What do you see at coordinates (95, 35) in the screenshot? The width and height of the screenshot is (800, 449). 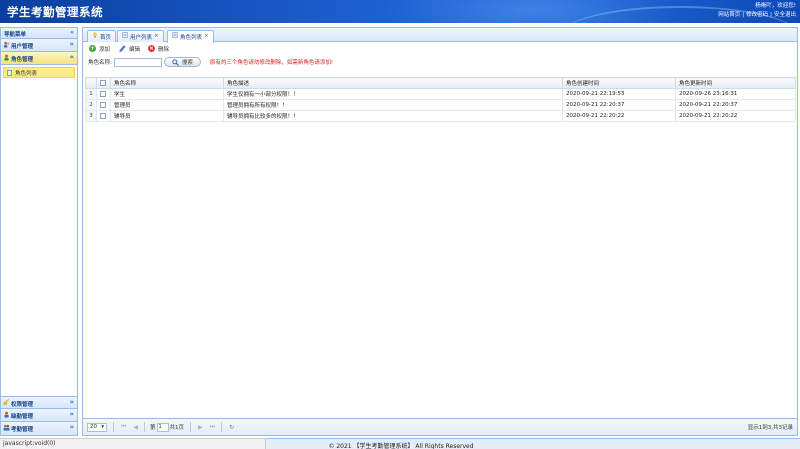 I see `lightbulb-icon` at bounding box center [95, 35].